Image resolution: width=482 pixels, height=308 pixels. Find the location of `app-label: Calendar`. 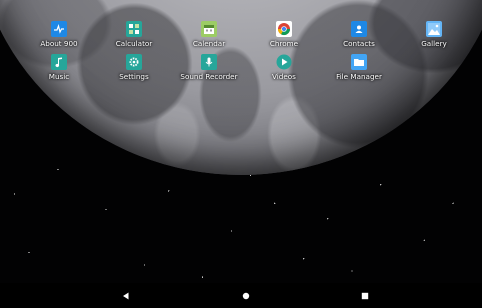

app-label: Calendar is located at coordinates (209, 43).